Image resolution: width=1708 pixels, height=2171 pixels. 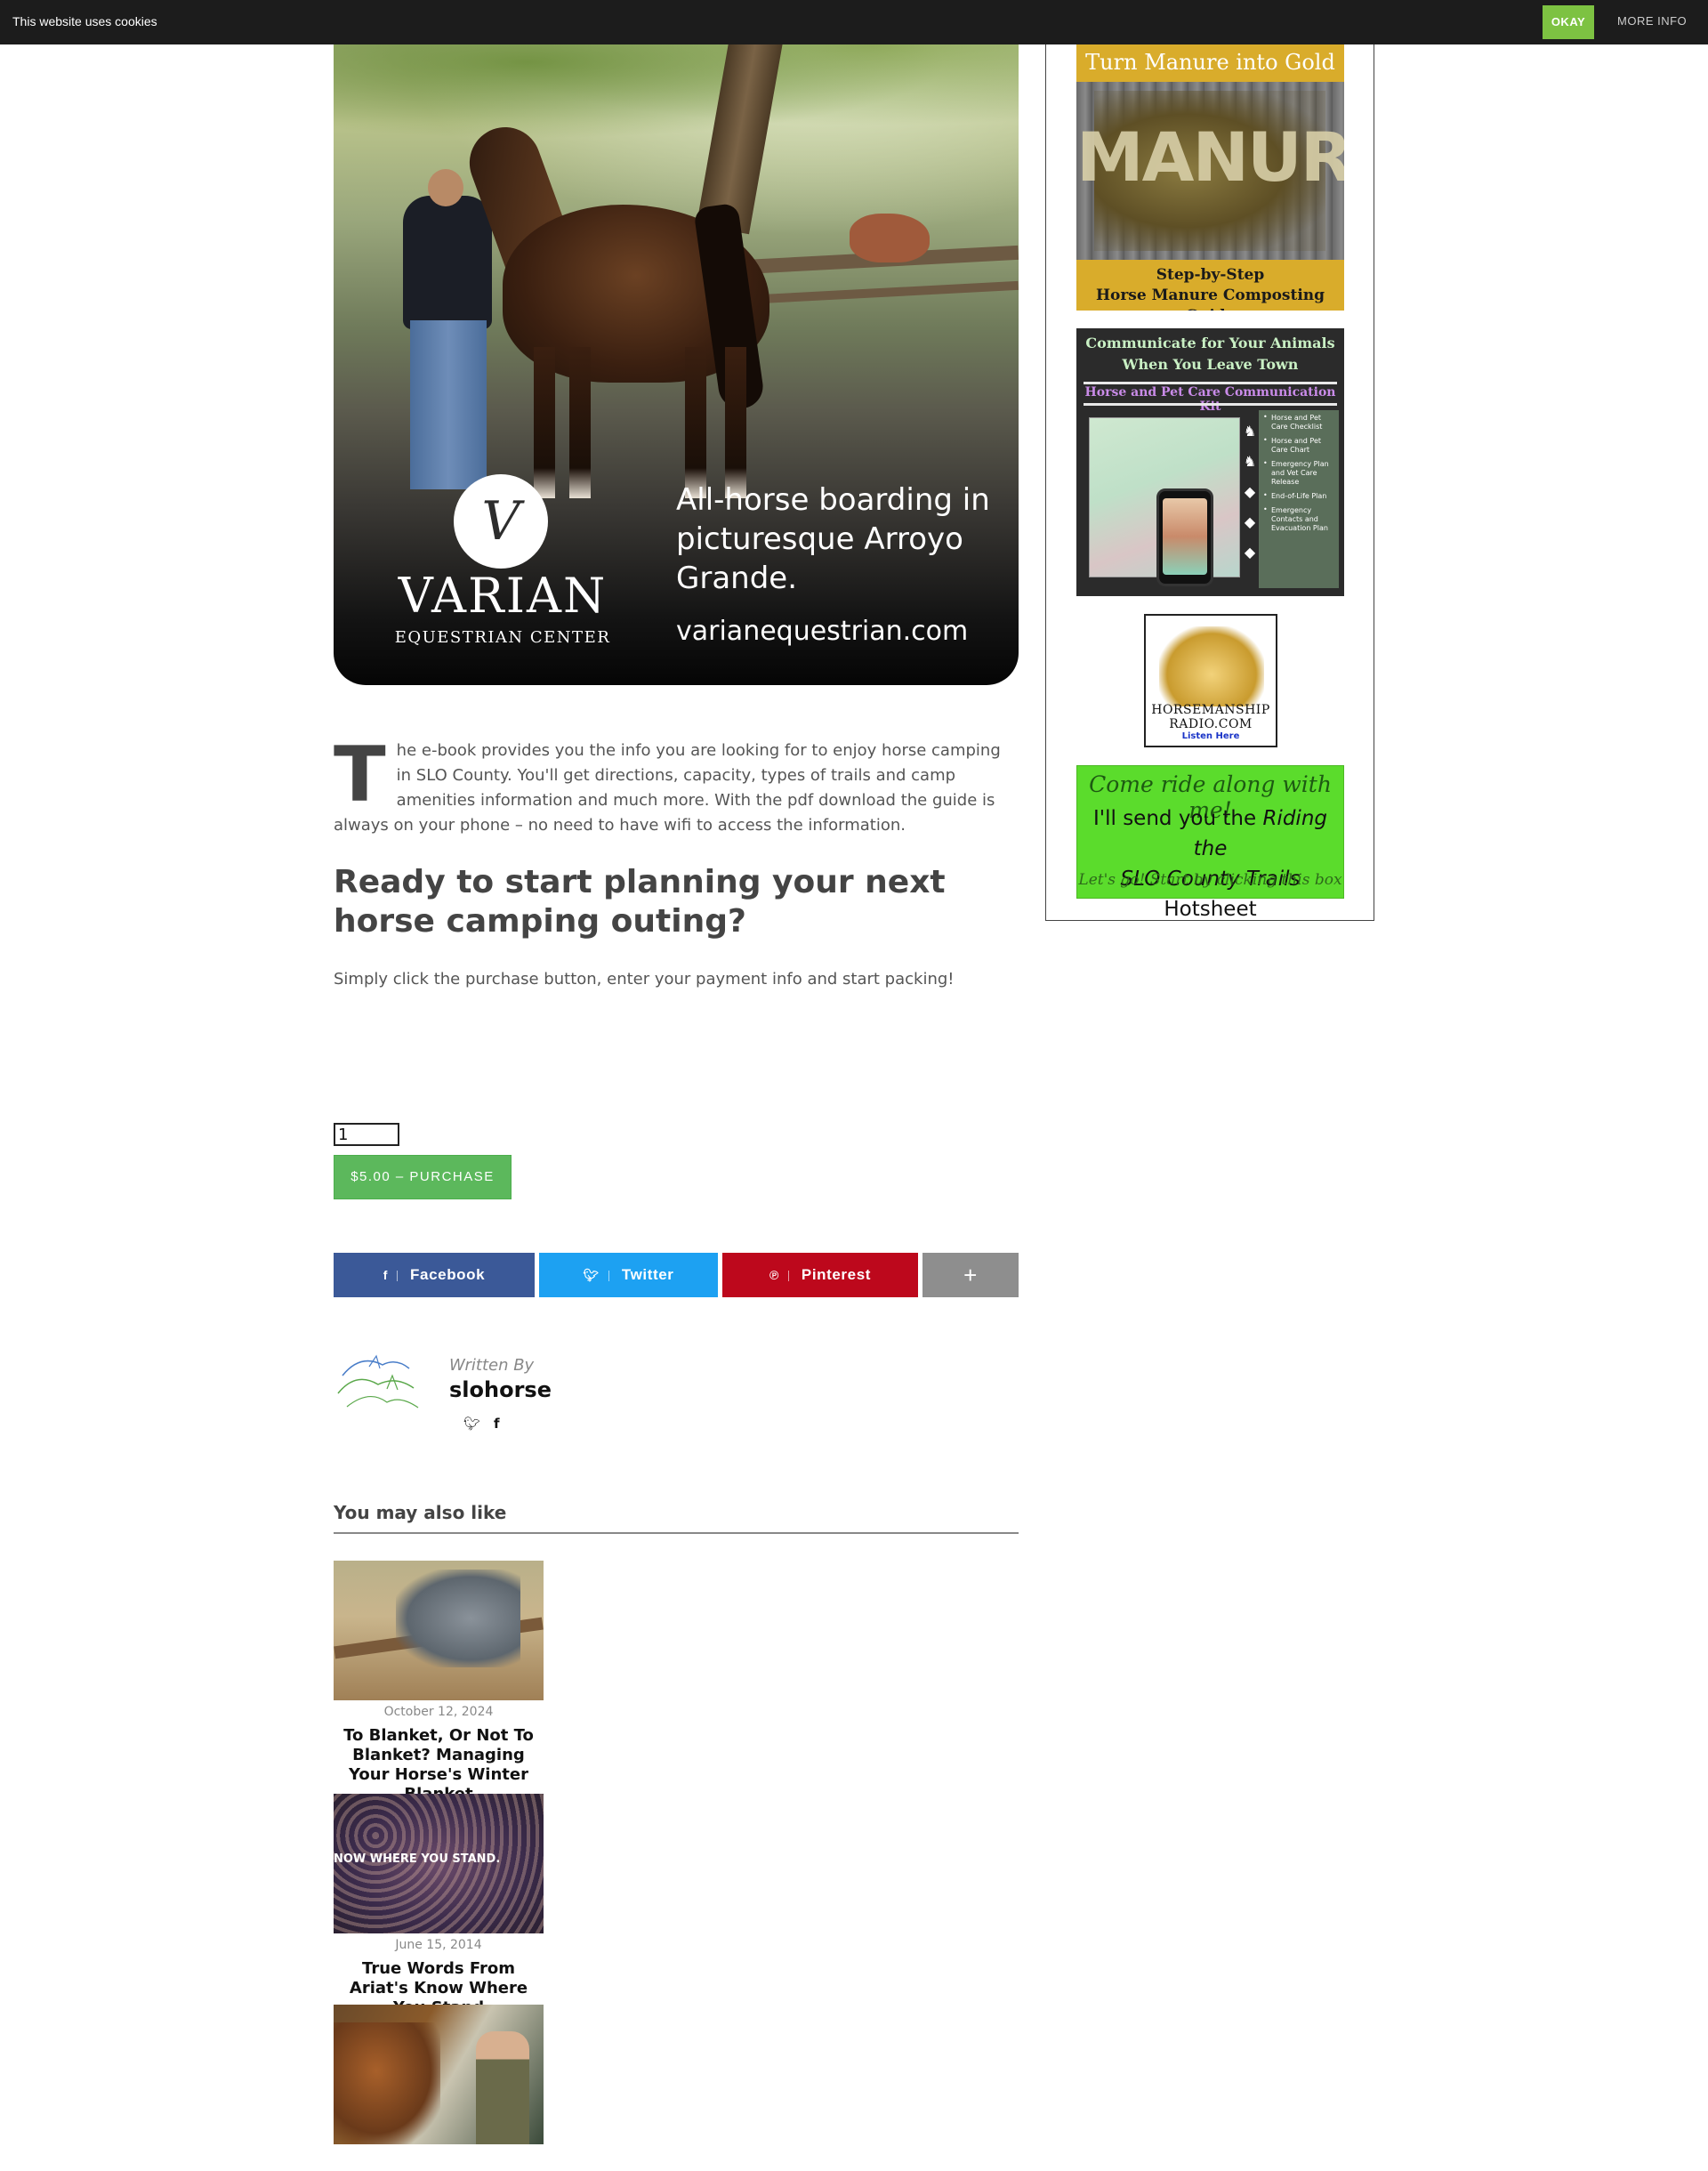 What do you see at coordinates (1210, 710) in the screenshot?
I see `radio-ad-line-1: HORSEMANSHIP` at bounding box center [1210, 710].